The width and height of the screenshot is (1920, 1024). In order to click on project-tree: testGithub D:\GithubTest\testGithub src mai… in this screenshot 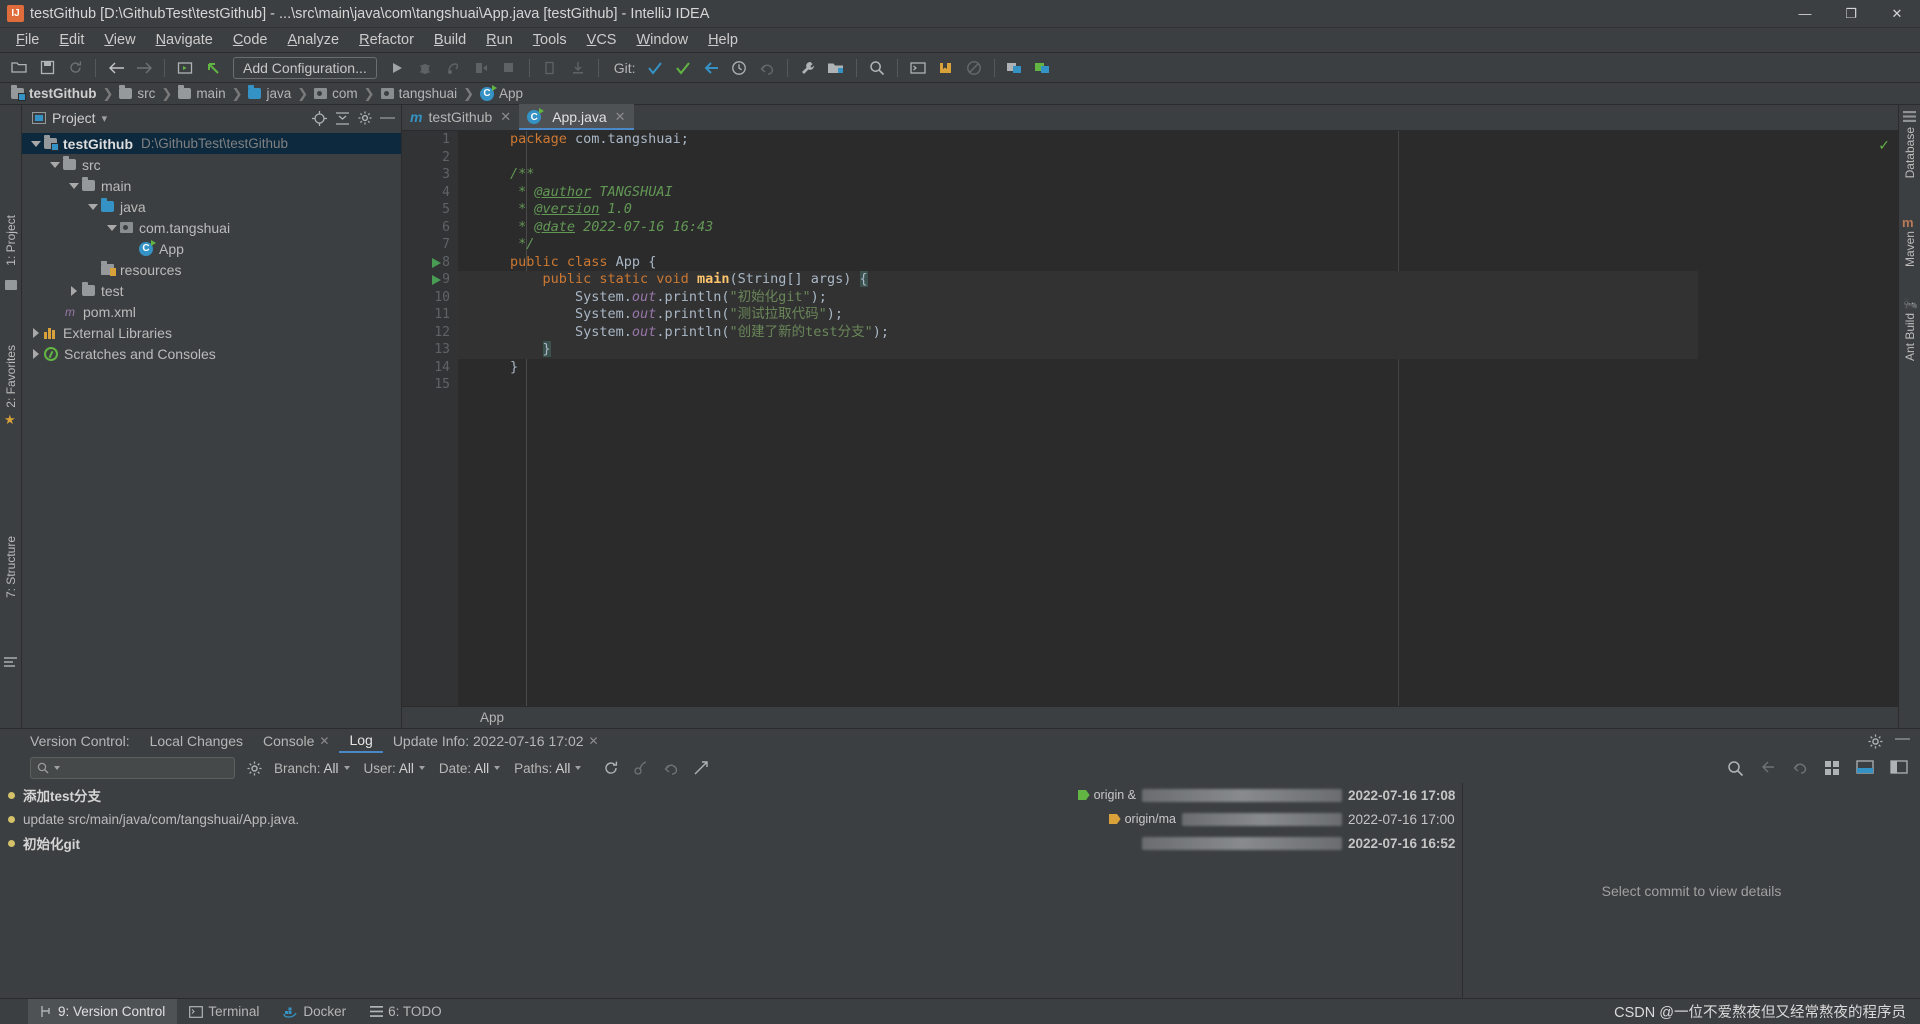, I will do `click(211, 429)`.